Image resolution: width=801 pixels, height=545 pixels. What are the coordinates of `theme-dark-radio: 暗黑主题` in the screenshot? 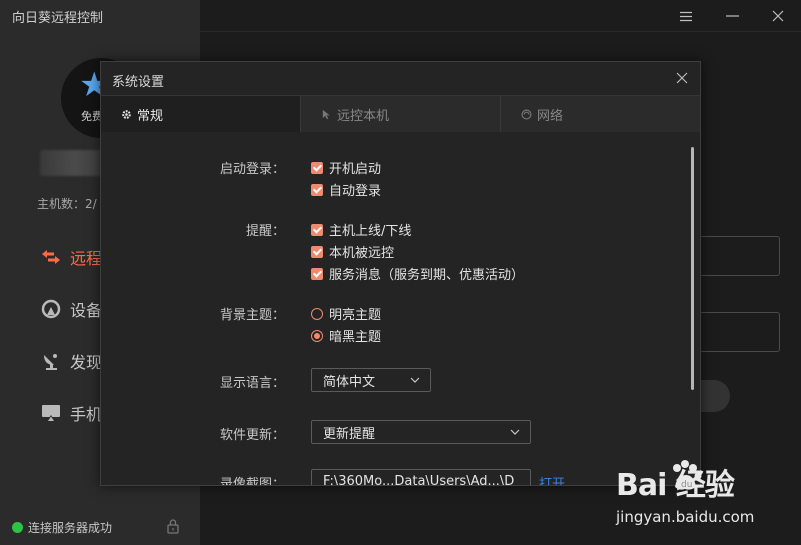 It's located at (346, 335).